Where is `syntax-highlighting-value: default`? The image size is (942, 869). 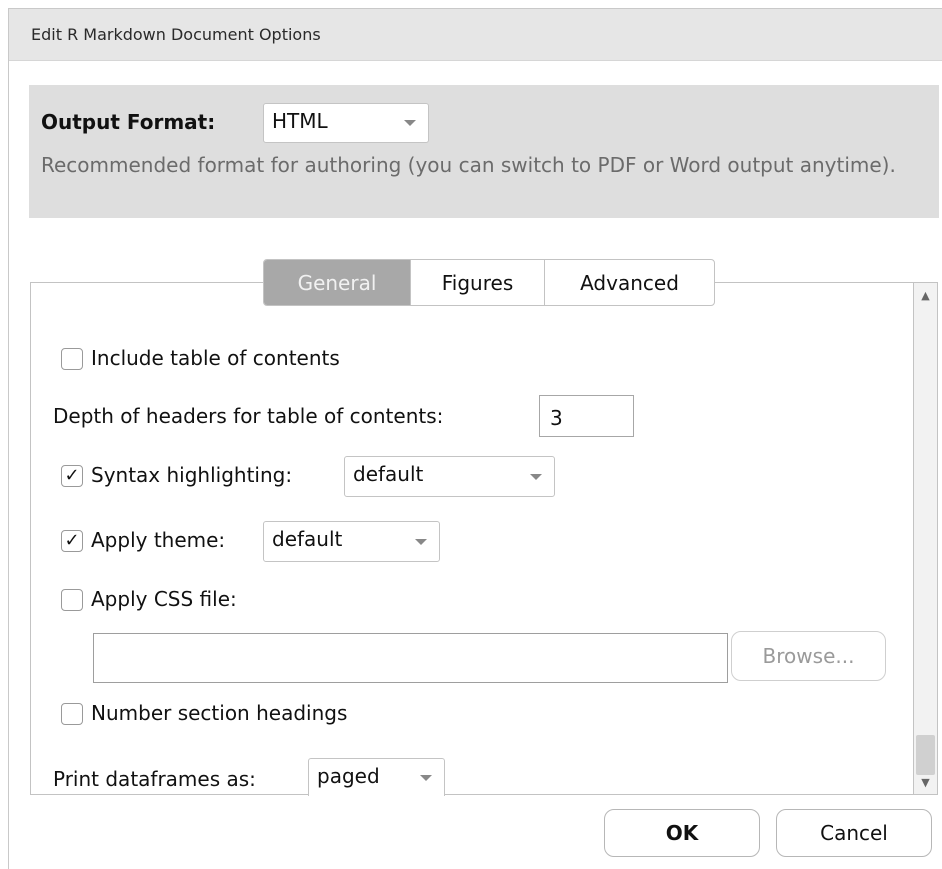
syntax-highlighting-value: default is located at coordinates (388, 474).